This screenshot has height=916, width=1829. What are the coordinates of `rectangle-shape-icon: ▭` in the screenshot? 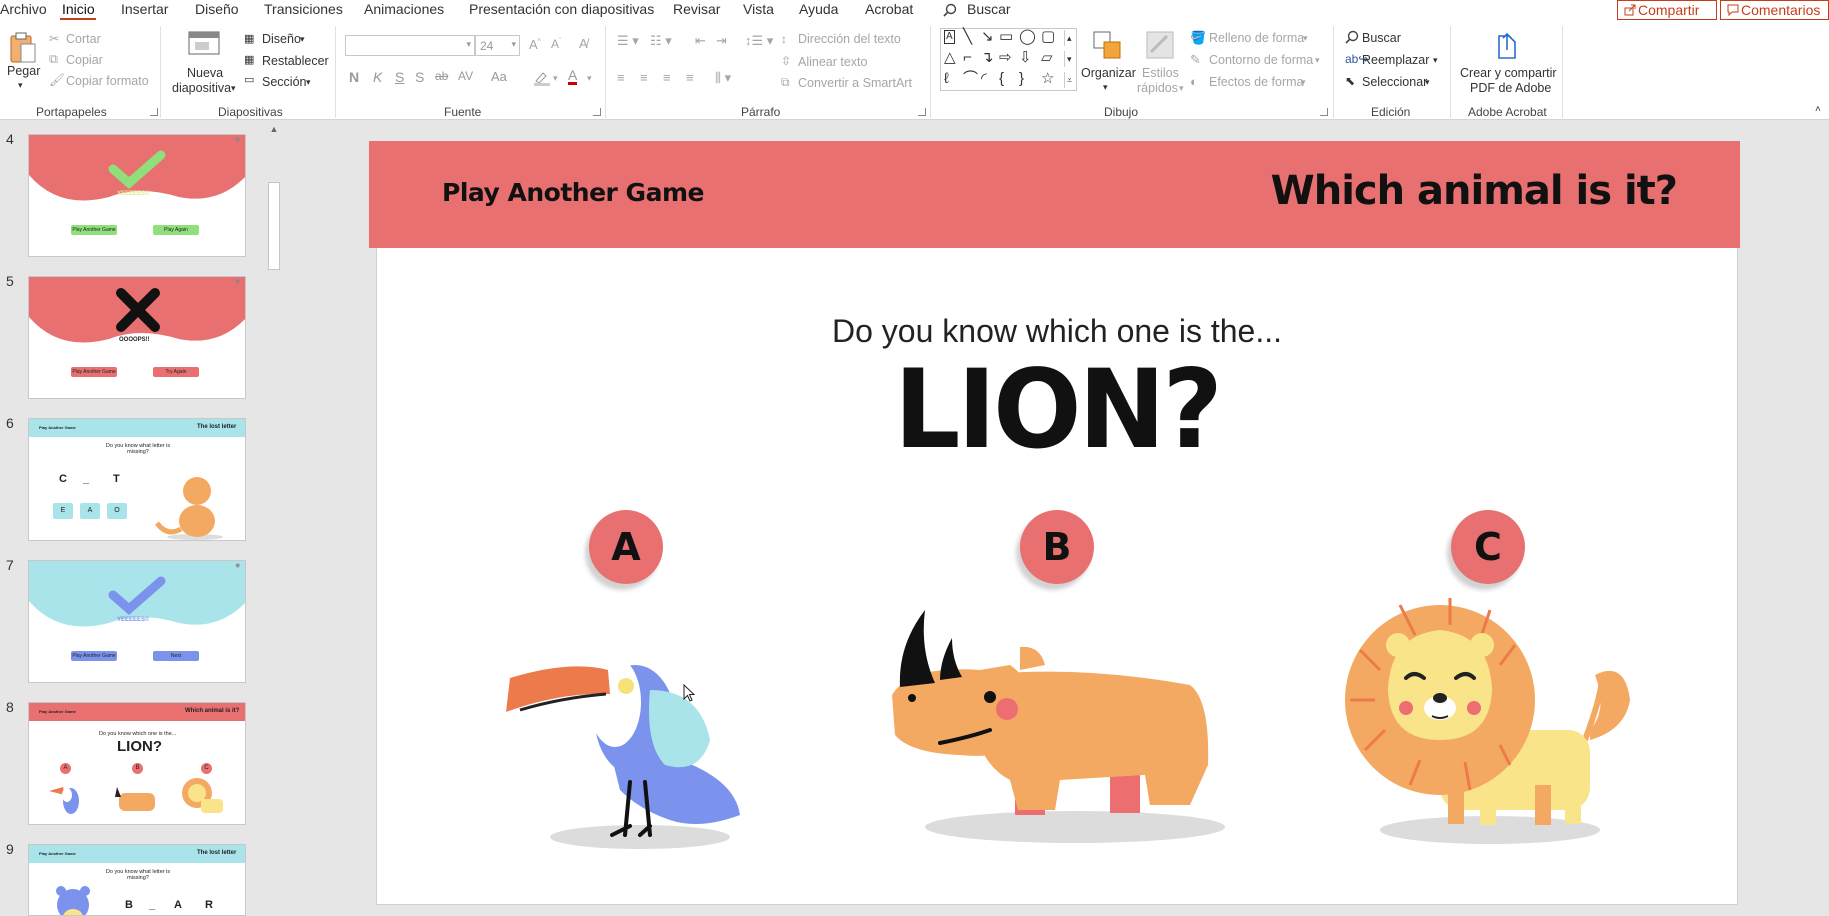 It's located at (1006, 37).